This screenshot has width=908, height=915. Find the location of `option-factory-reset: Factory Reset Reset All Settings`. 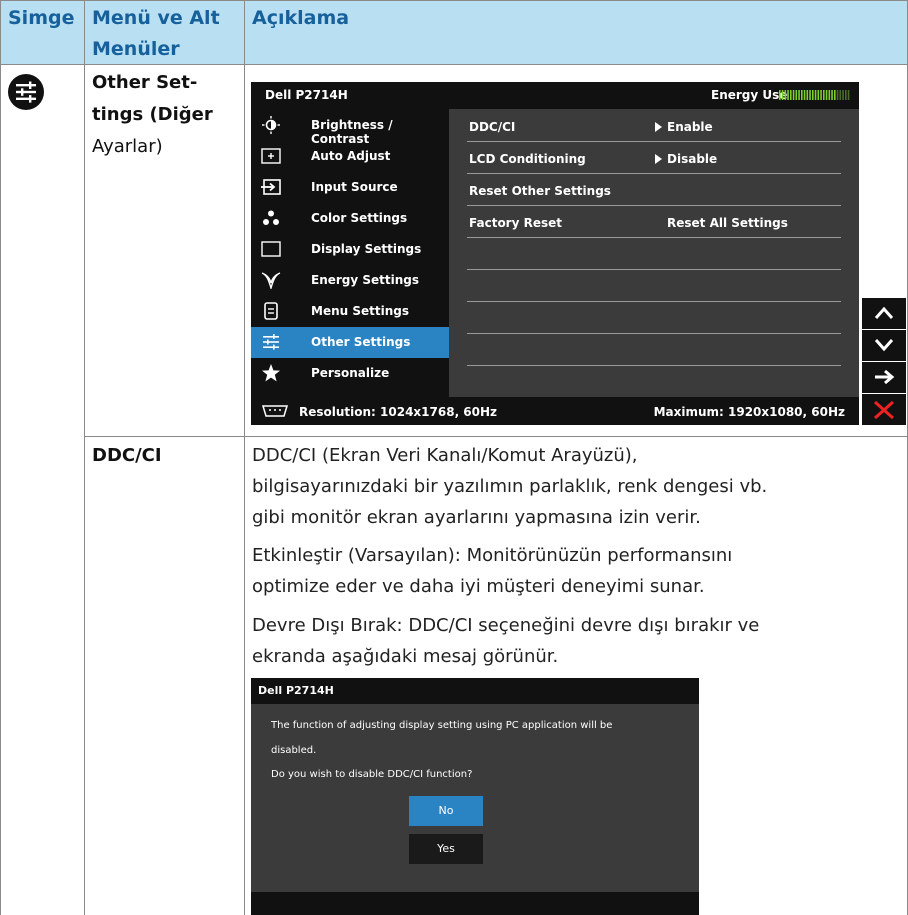

option-factory-reset: Factory Reset Reset All Settings is located at coordinates (654, 222).